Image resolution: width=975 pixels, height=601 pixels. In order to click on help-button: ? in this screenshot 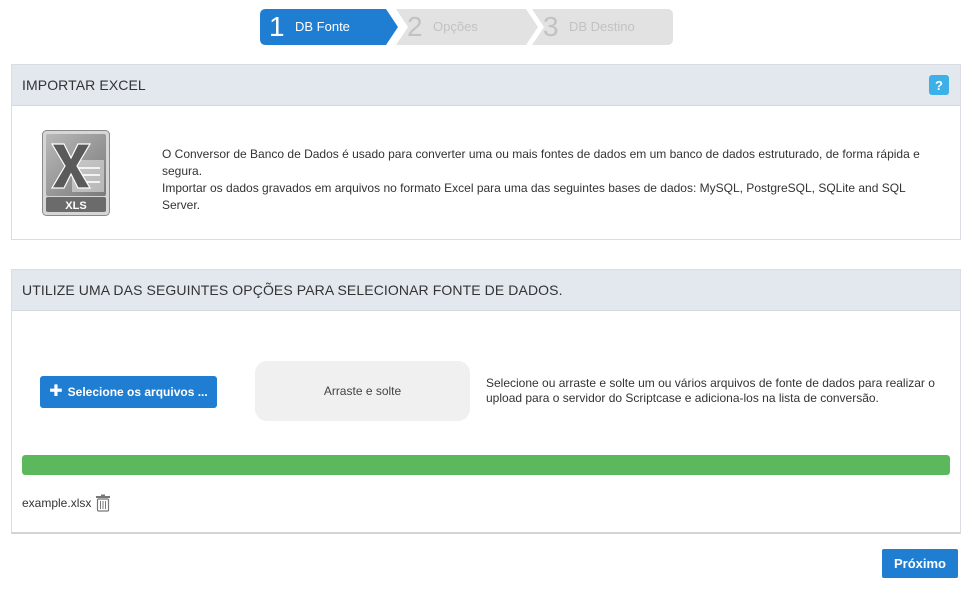, I will do `click(939, 85)`.